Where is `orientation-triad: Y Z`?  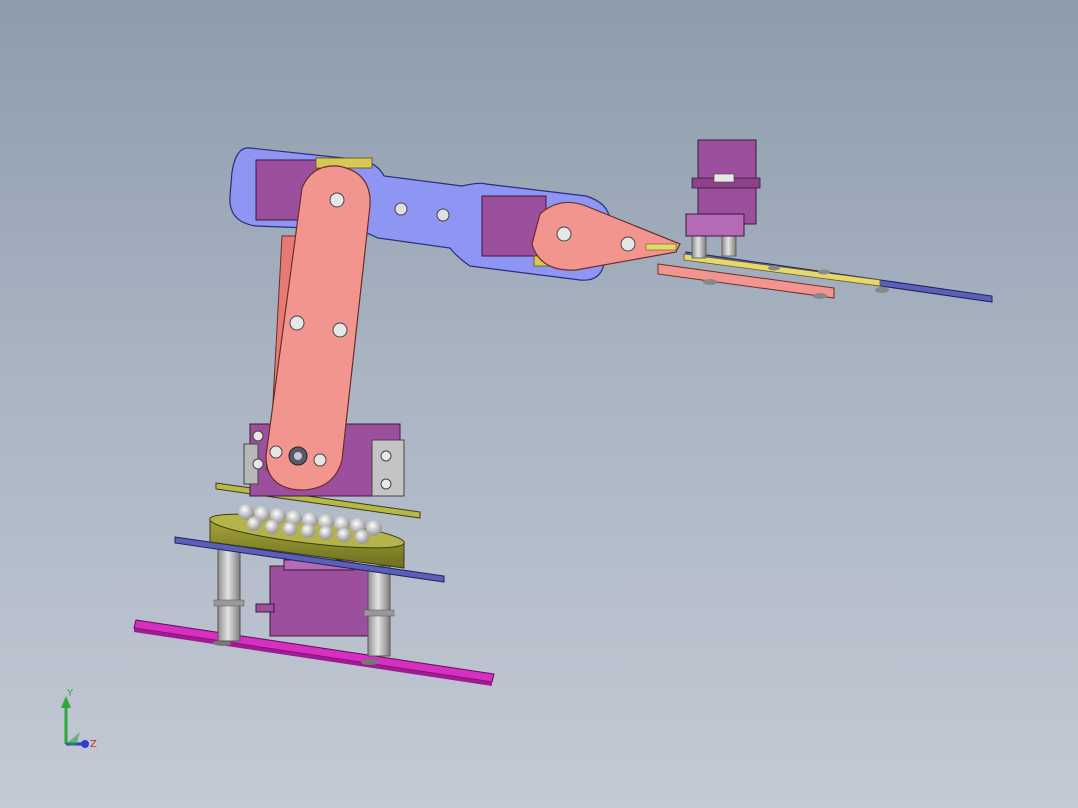 orientation-triad: Y Z is located at coordinates (79, 719).